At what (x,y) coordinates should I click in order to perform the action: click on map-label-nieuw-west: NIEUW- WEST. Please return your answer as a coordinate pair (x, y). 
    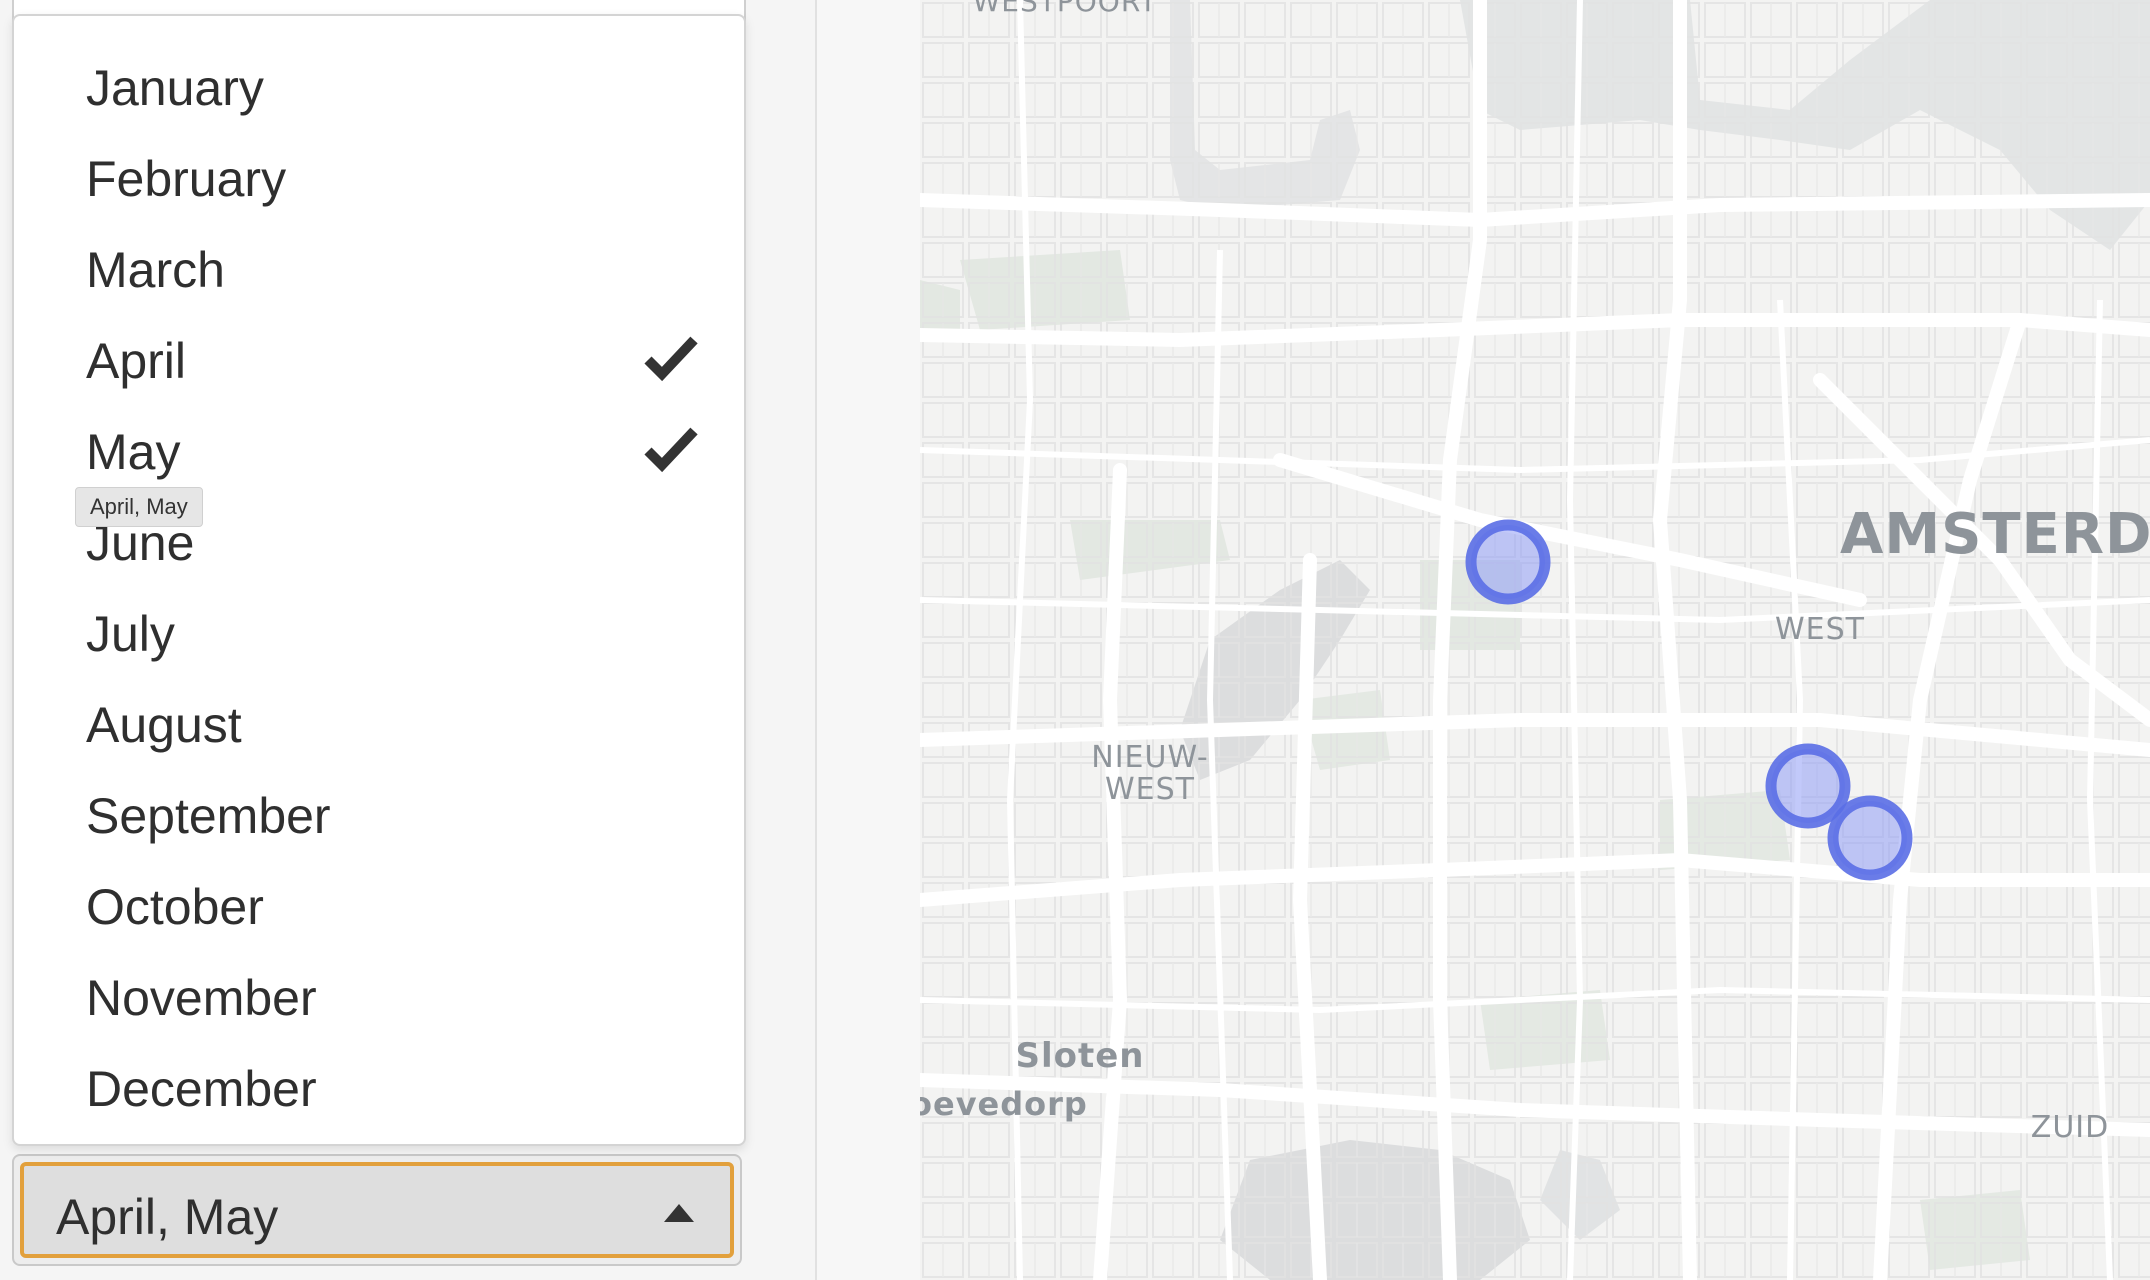
    Looking at the image, I should click on (1150, 773).